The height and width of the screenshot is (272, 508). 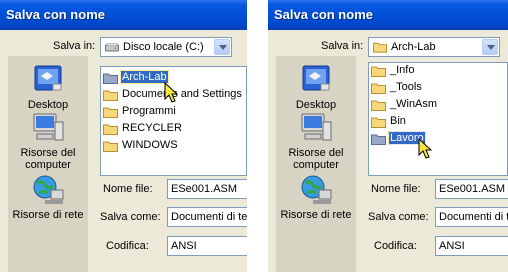 I want to click on hard-drive-icon, so click(x=112, y=47).